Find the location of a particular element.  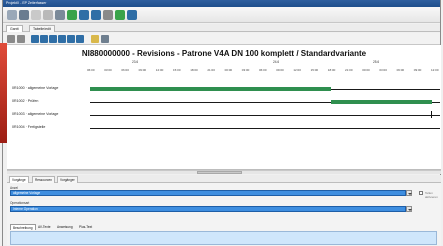

new-icon is located at coordinates (12, 15).